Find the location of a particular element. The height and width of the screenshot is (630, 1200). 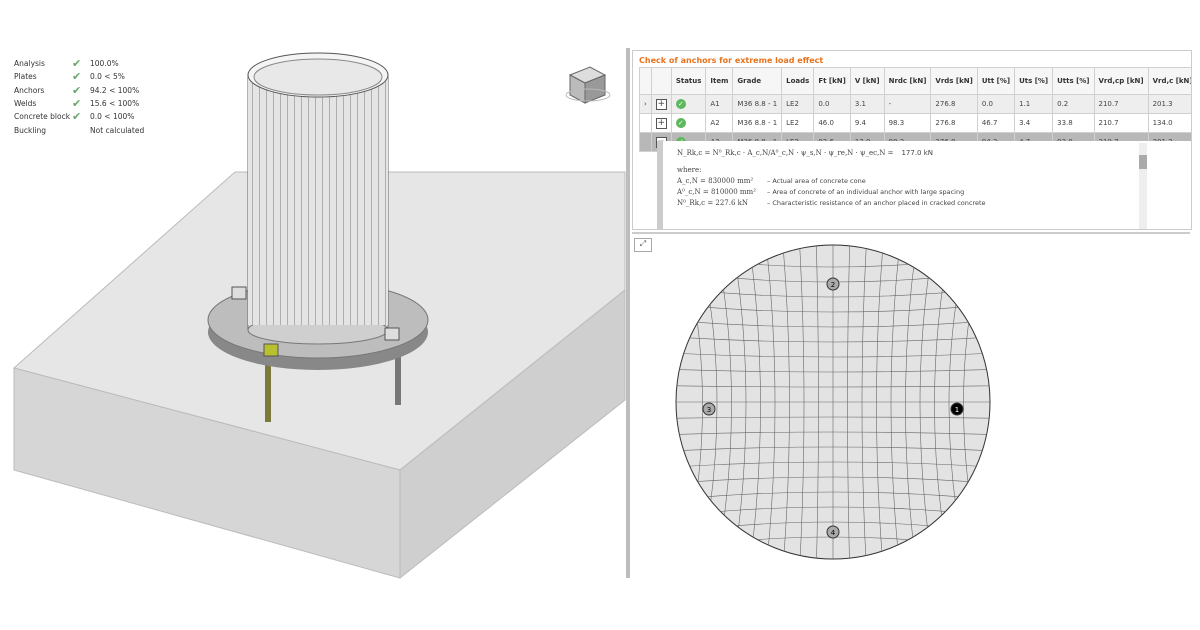

summary-row: Plates ✔ 0.0 < 5% is located at coordinates (79, 76).